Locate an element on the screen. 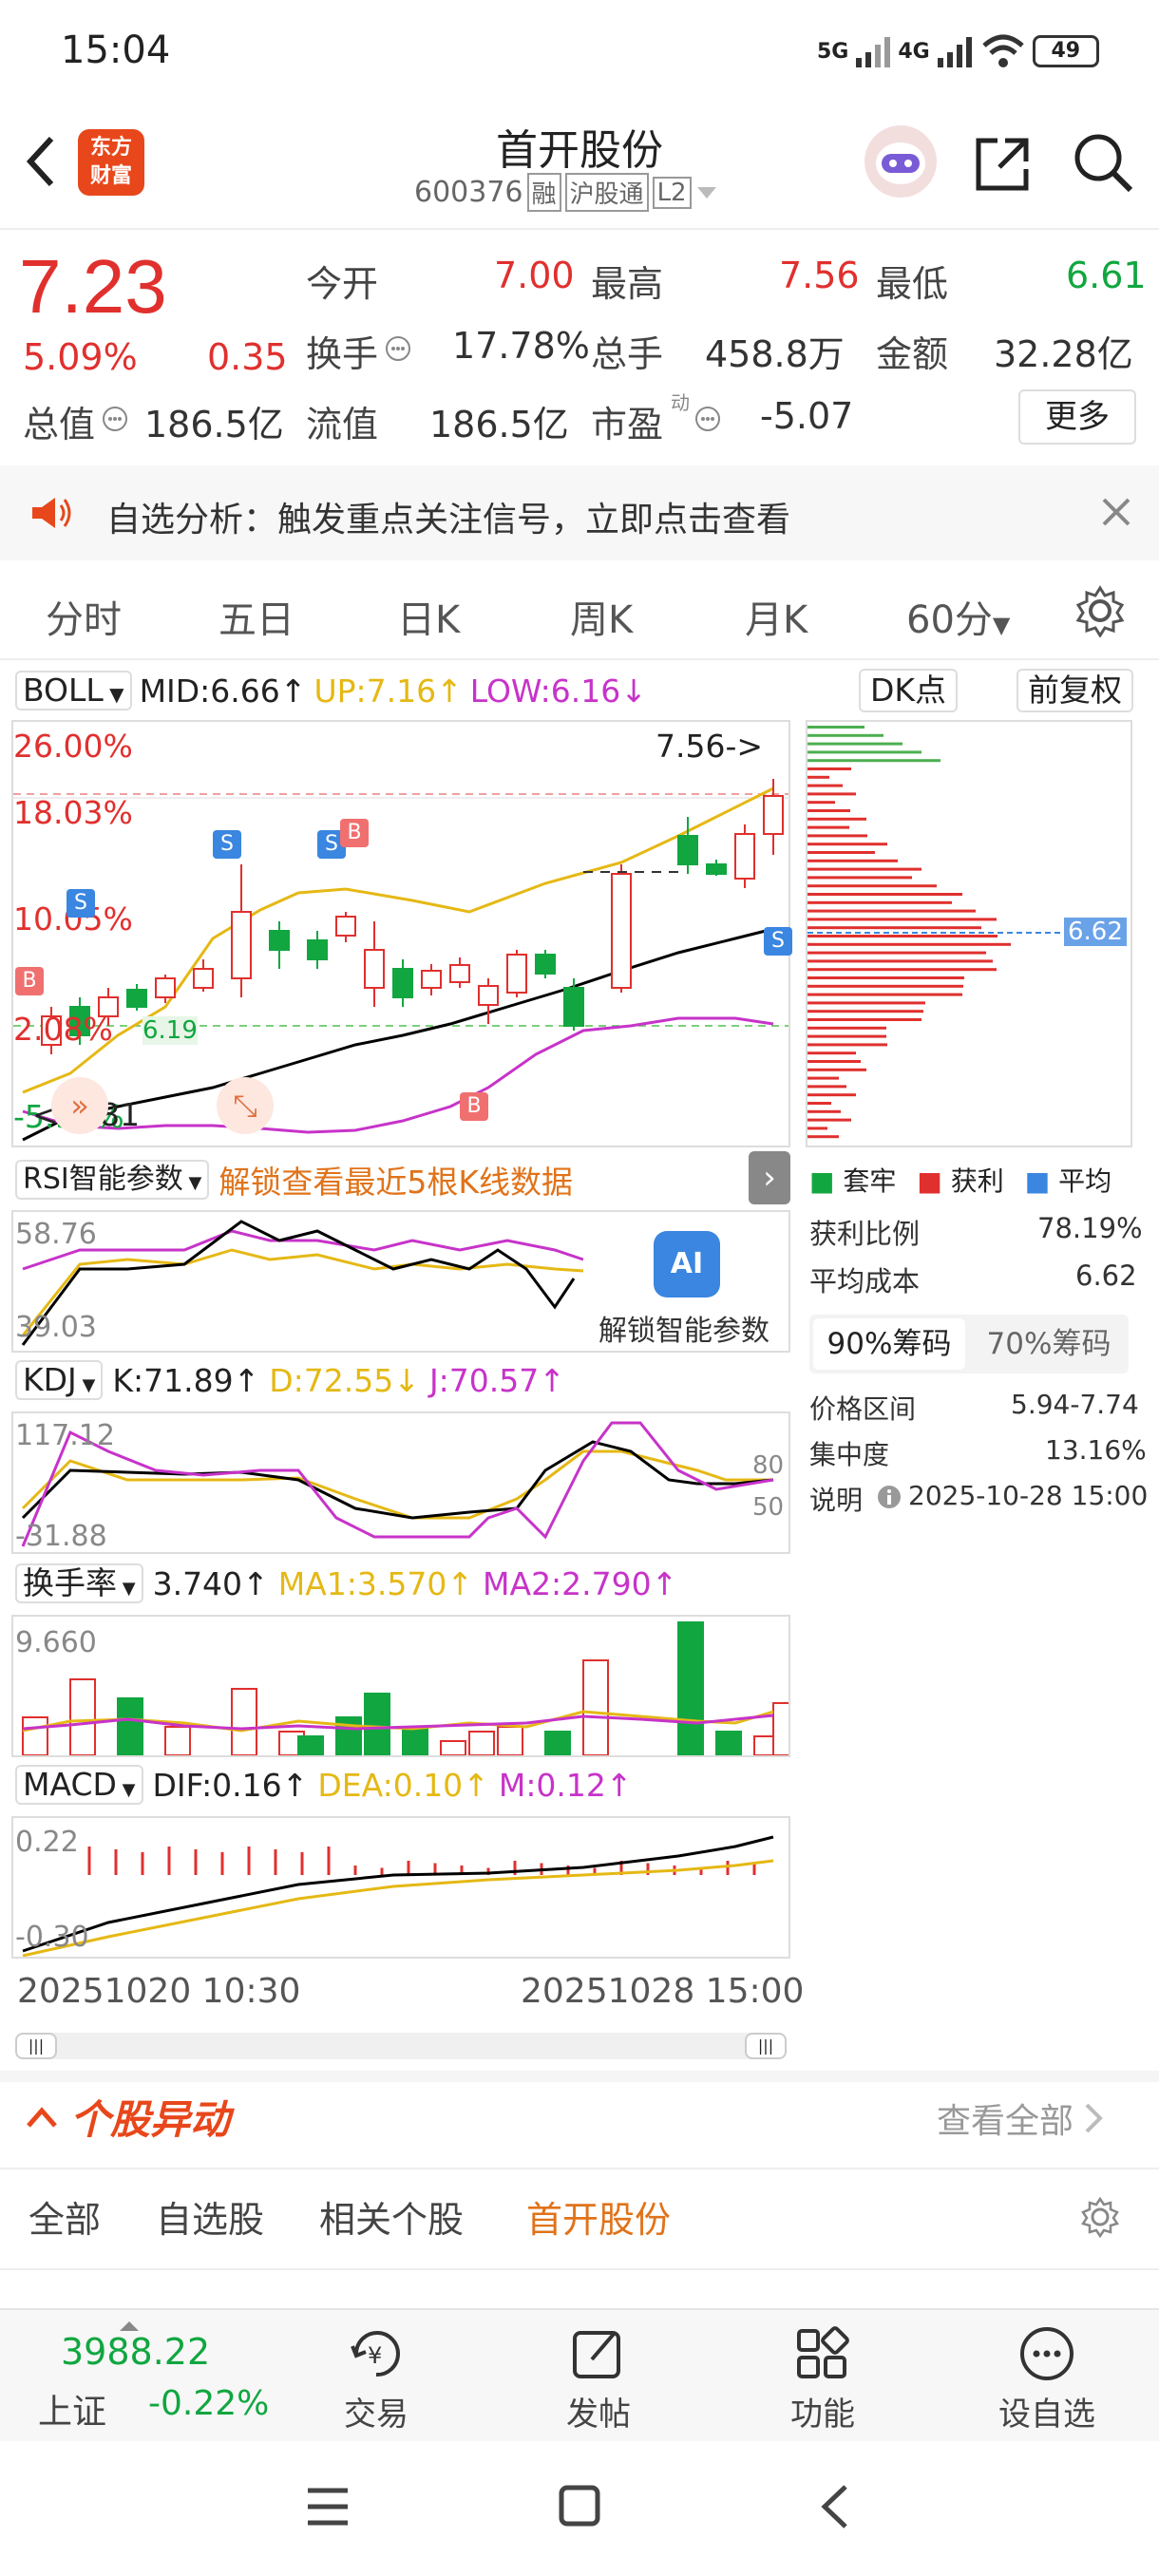  divider is located at coordinates (579, 2076).